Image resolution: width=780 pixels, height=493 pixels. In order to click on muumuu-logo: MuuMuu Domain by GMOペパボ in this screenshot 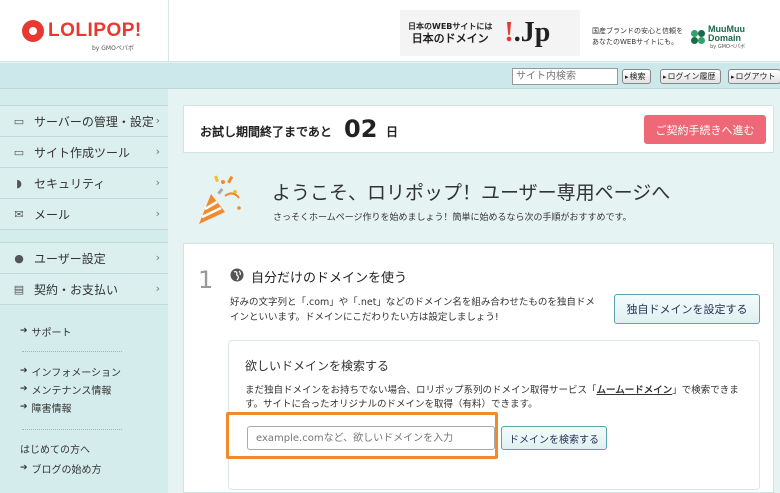, I will do `click(718, 37)`.